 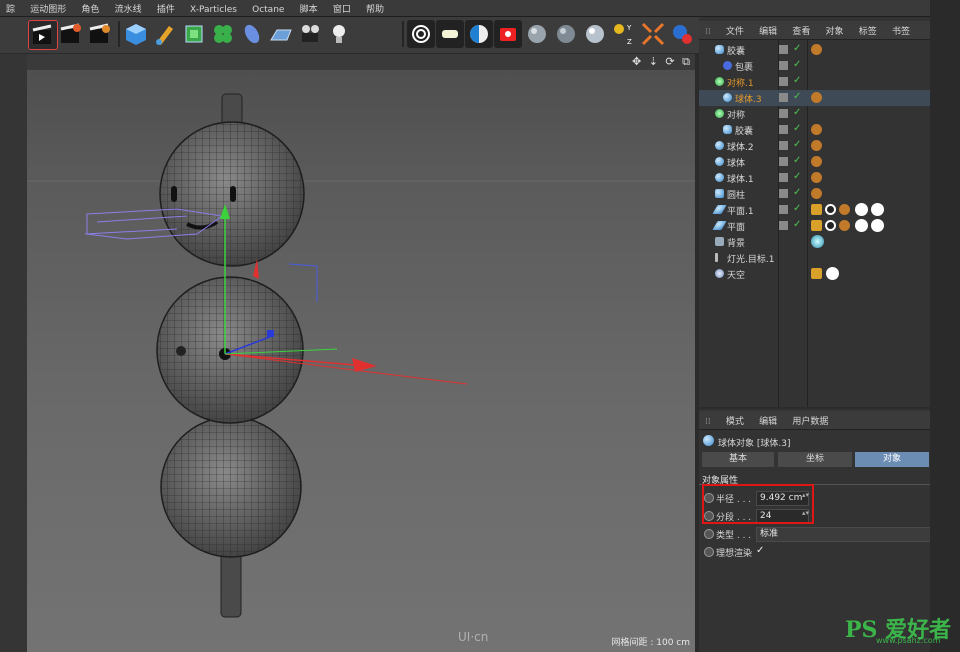 I want to click on om-menu-bookmarks: 书签, so click(x=901, y=29).